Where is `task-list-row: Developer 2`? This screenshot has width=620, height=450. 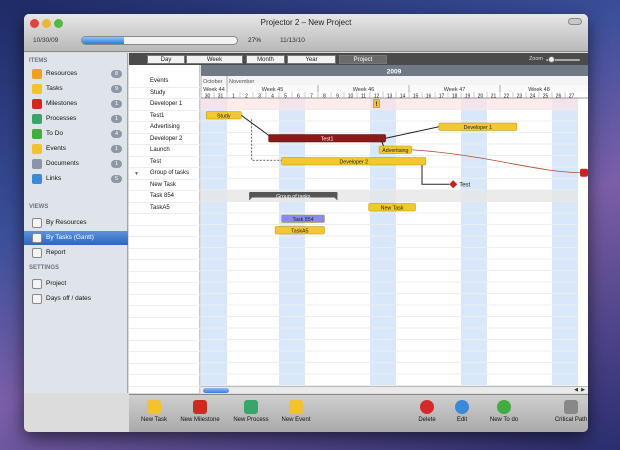 task-list-row: Developer 2 is located at coordinates (164, 139).